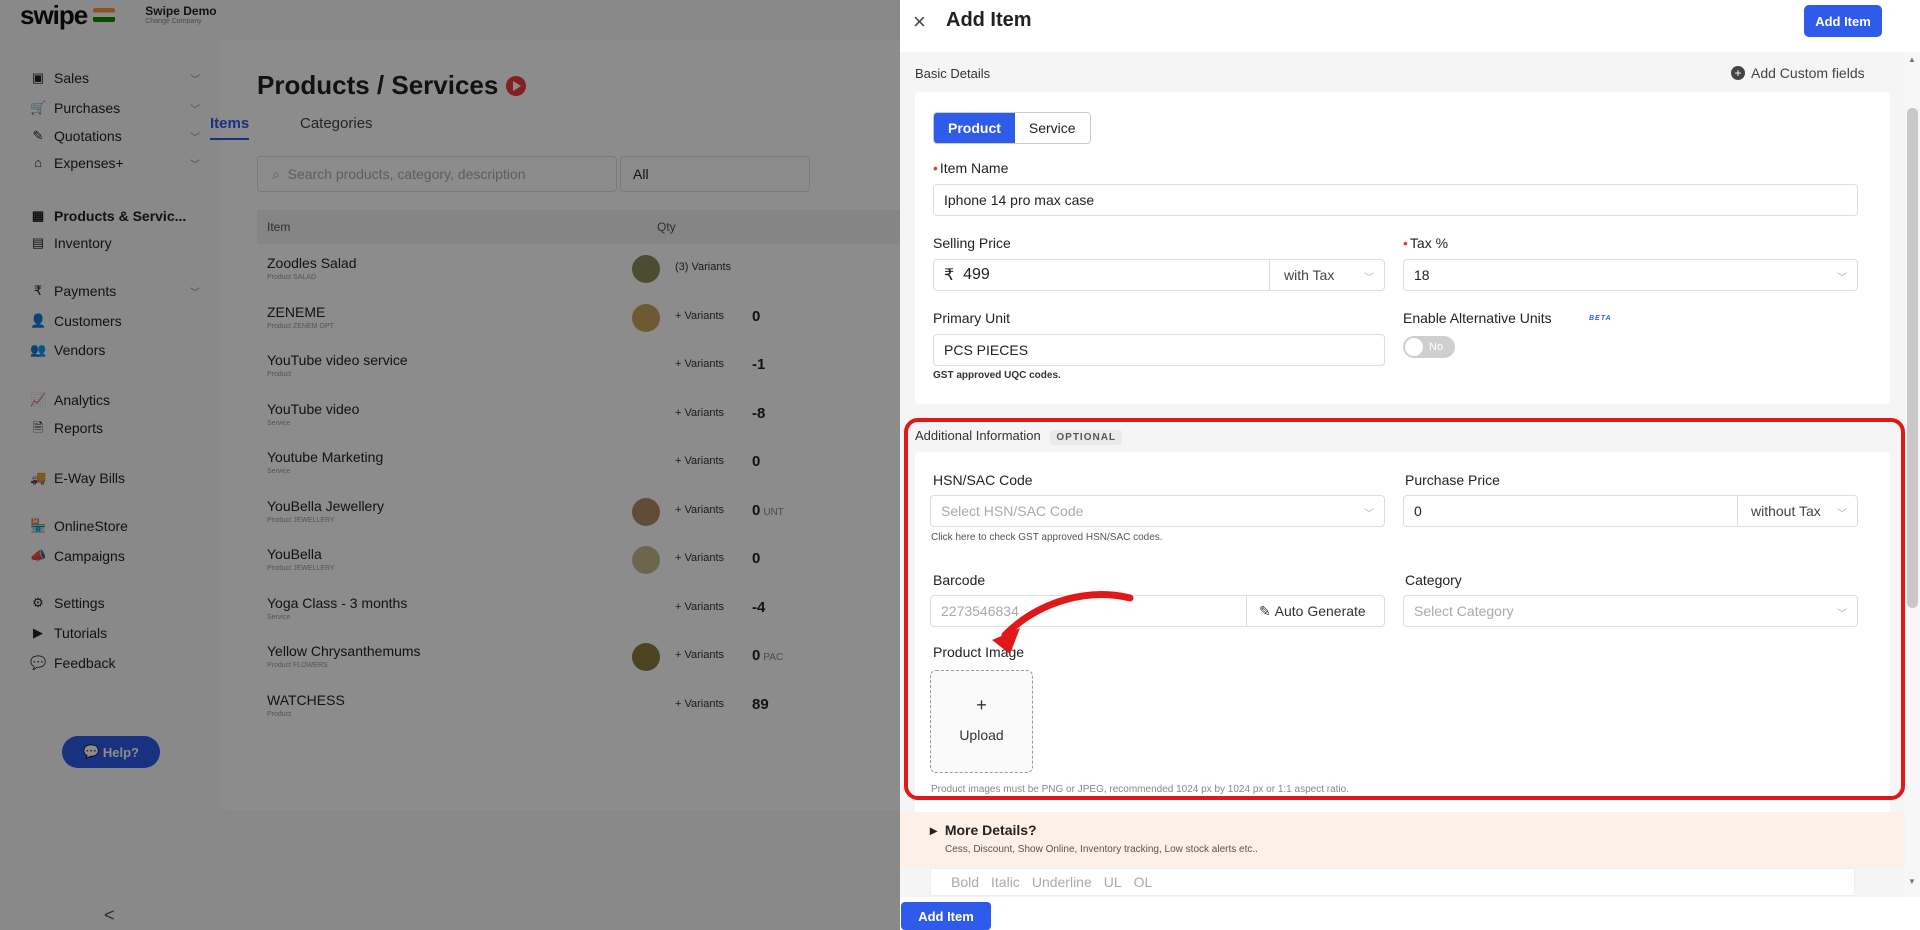 The image size is (1920, 930). Describe the element at coordinates (1410, 22) in the screenshot. I see `drawer-header: × Add Item Add Item` at that location.